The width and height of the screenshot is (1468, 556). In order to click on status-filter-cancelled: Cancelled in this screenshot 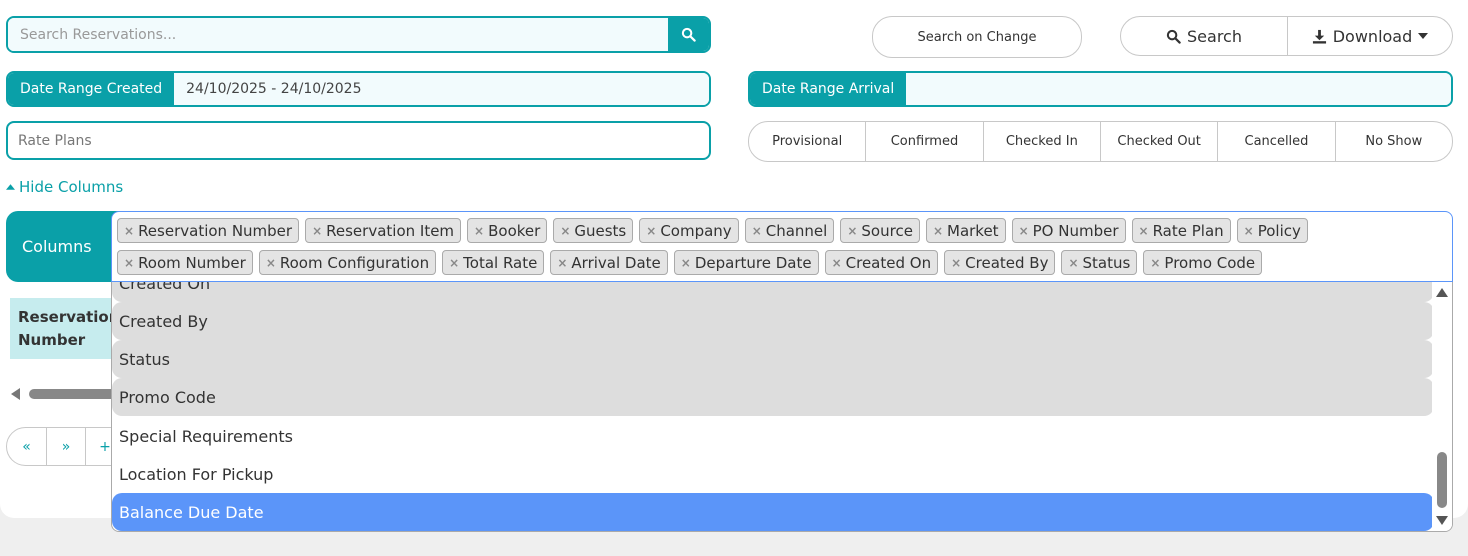, I will do `click(1275, 141)`.